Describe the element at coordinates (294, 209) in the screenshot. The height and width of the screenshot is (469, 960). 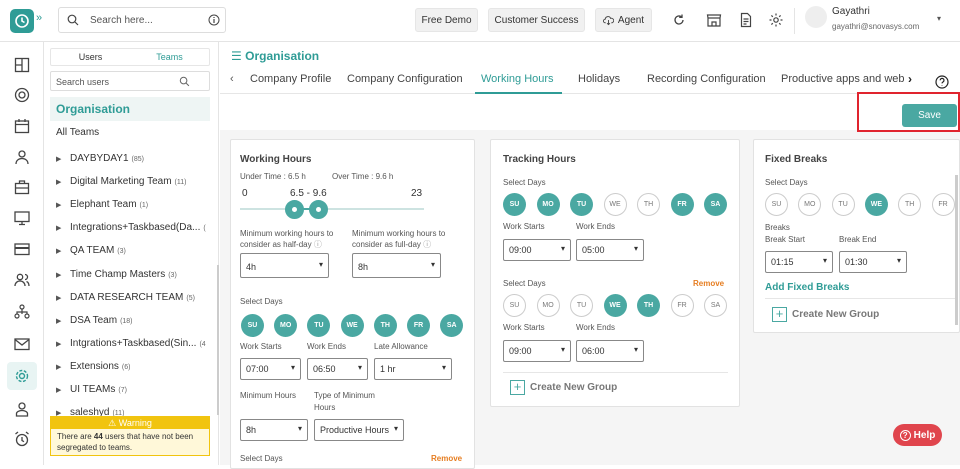
I see `slider-handle-min` at that location.